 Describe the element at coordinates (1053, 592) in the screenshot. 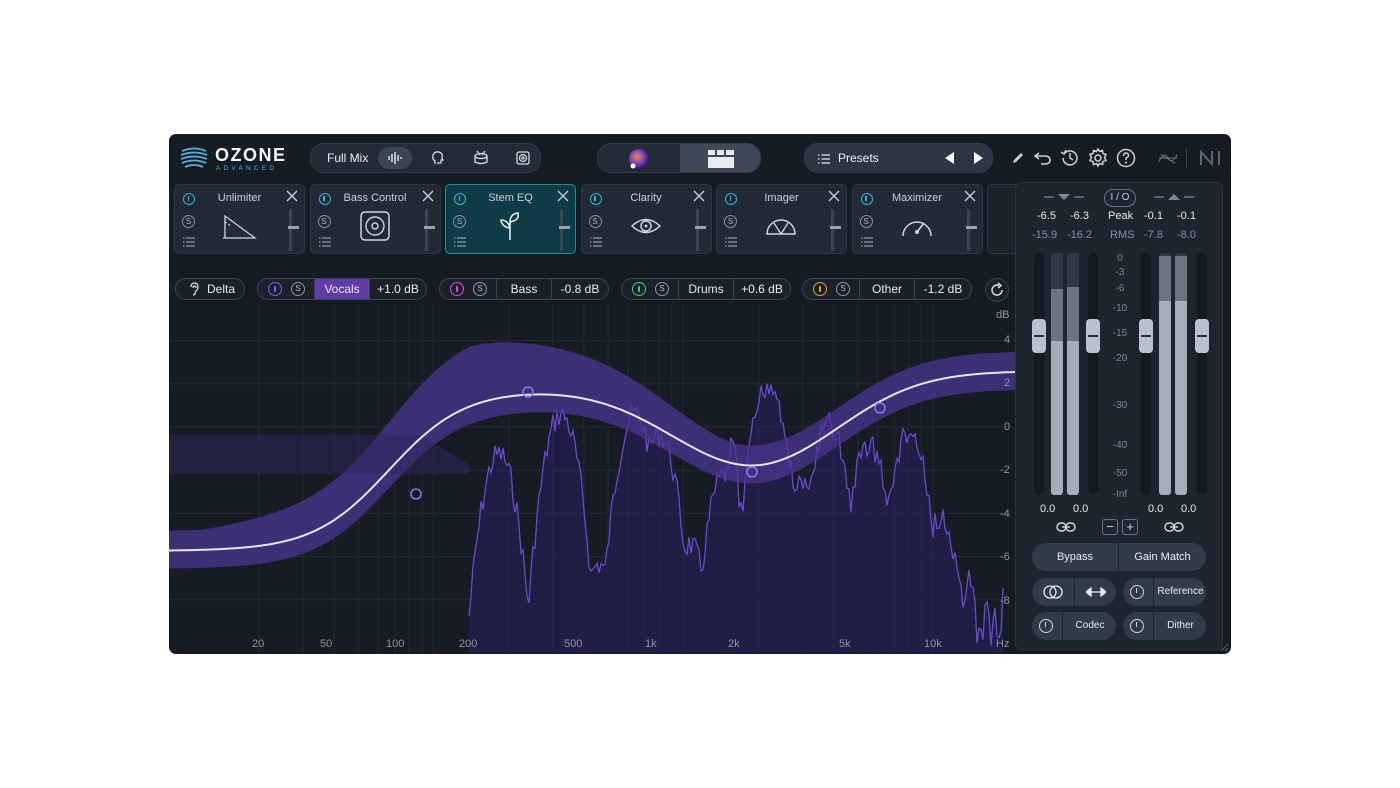

I see `mono-button` at that location.